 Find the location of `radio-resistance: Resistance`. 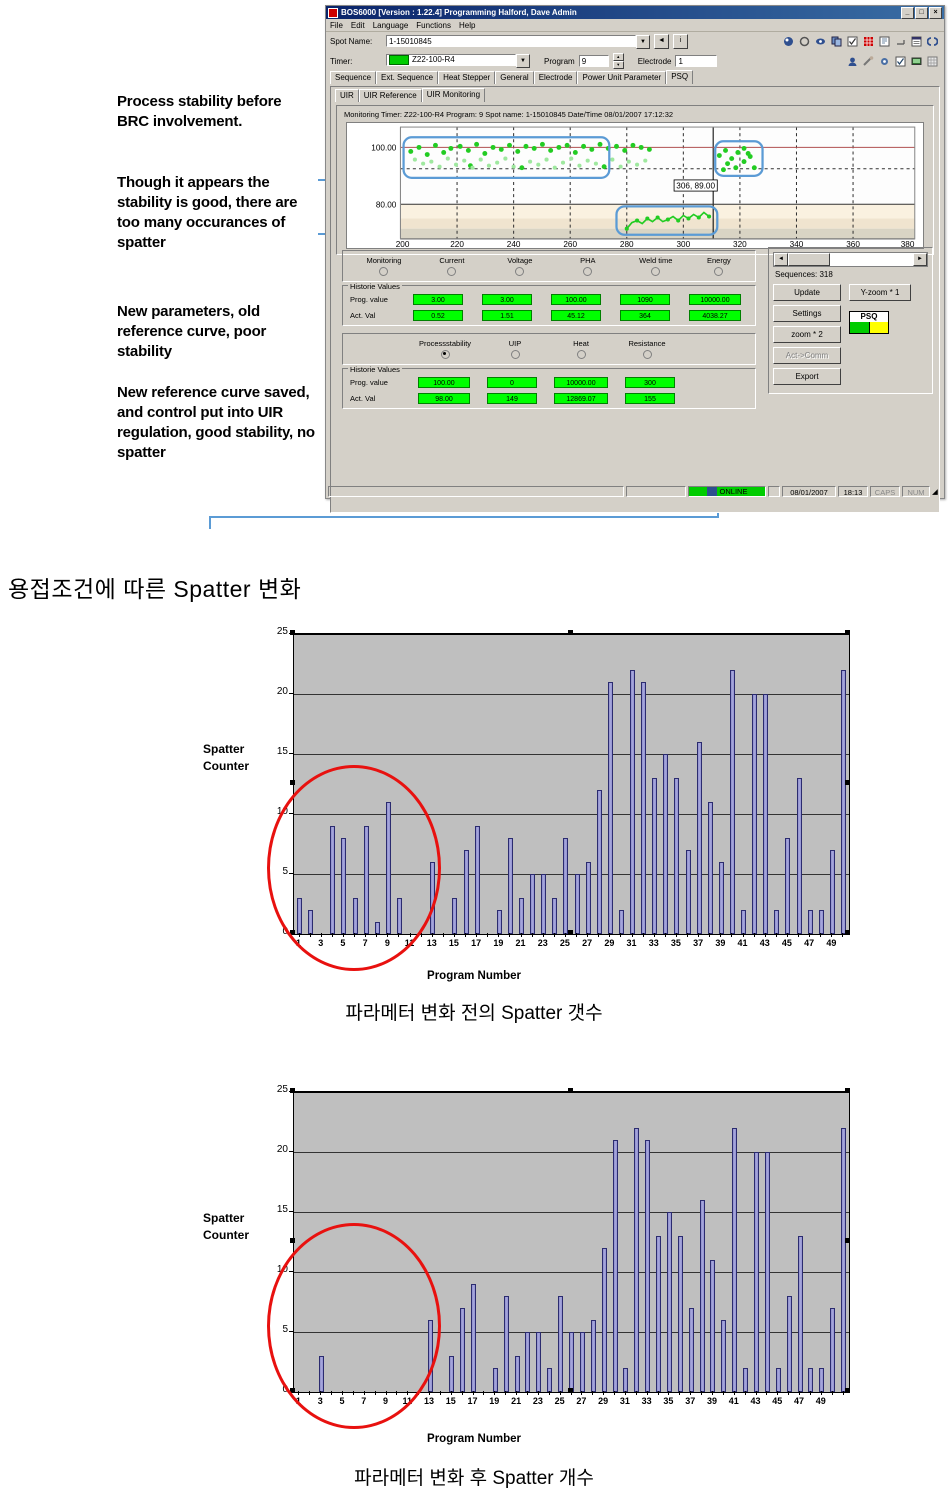

radio-resistance: Resistance is located at coordinates (647, 349).